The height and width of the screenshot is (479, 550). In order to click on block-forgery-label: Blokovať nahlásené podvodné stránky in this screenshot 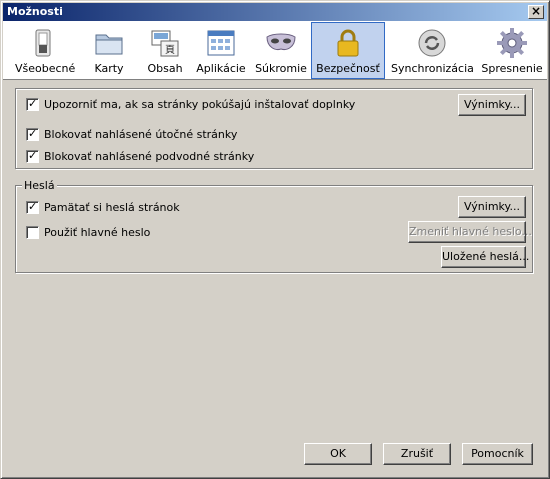, I will do `click(149, 156)`.